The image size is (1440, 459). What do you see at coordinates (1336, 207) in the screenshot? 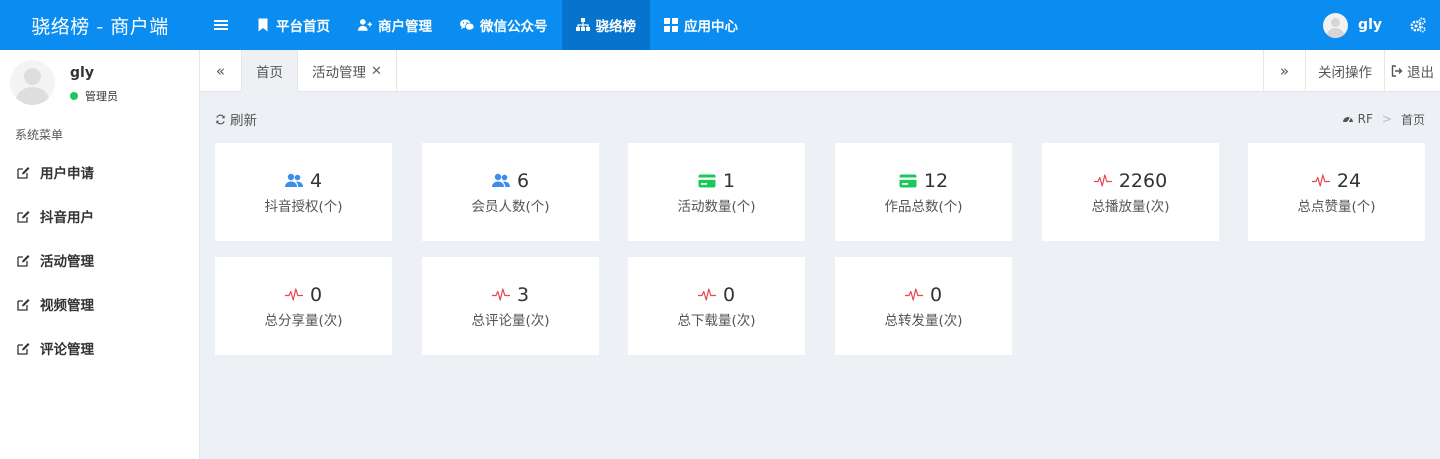
I see `stat-label: 总点赞量(个)` at bounding box center [1336, 207].